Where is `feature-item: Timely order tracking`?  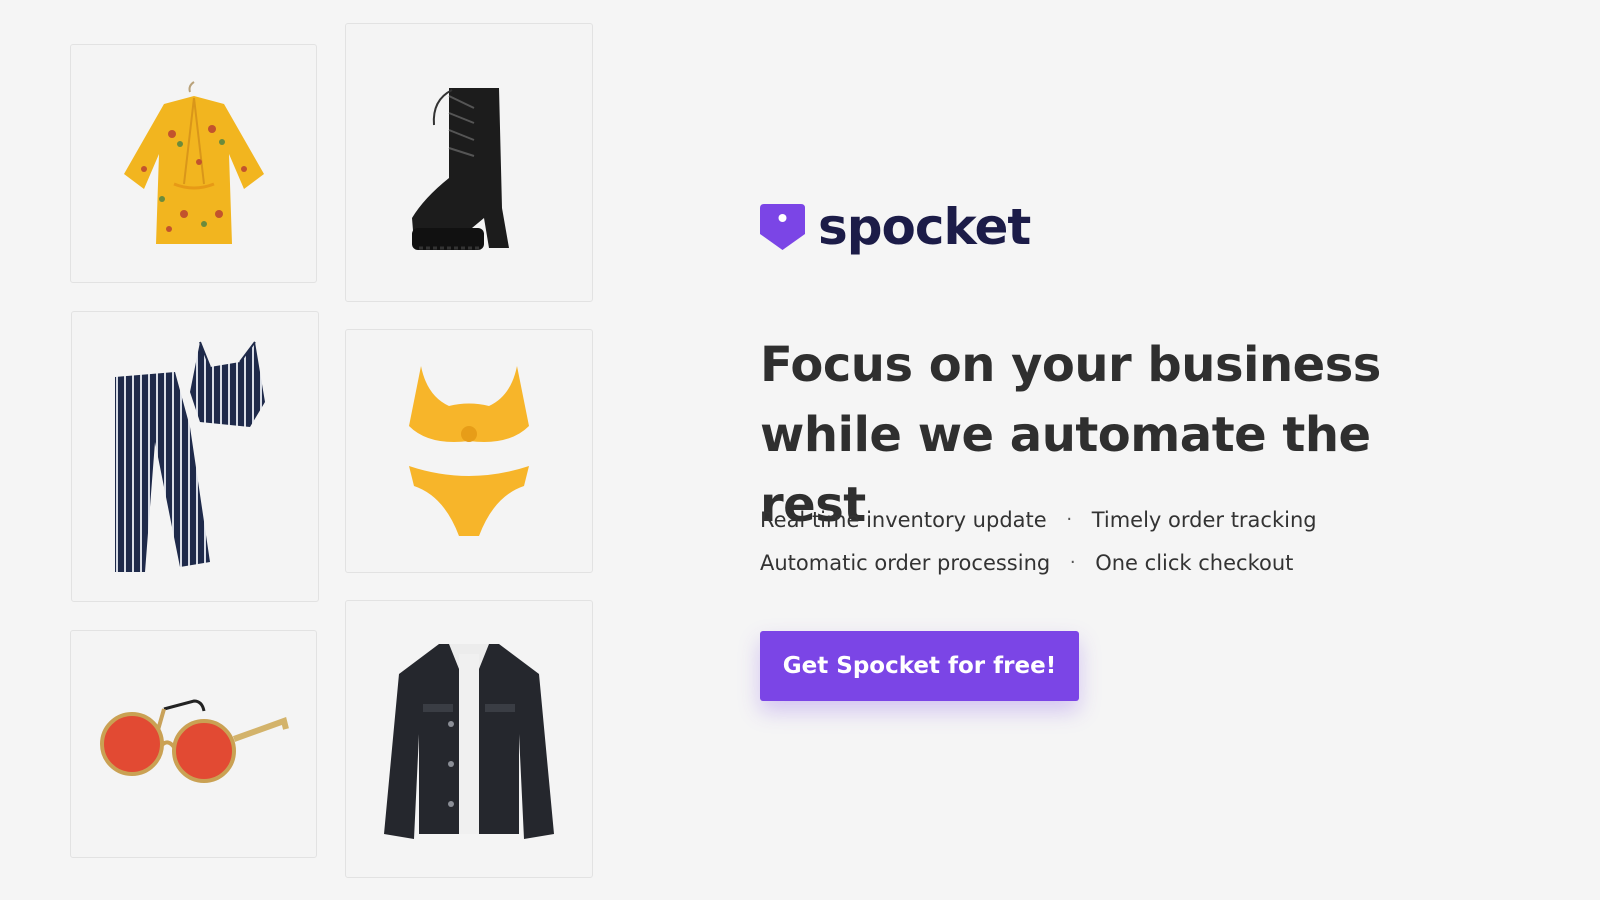 feature-item: Timely order tracking is located at coordinates (1204, 519).